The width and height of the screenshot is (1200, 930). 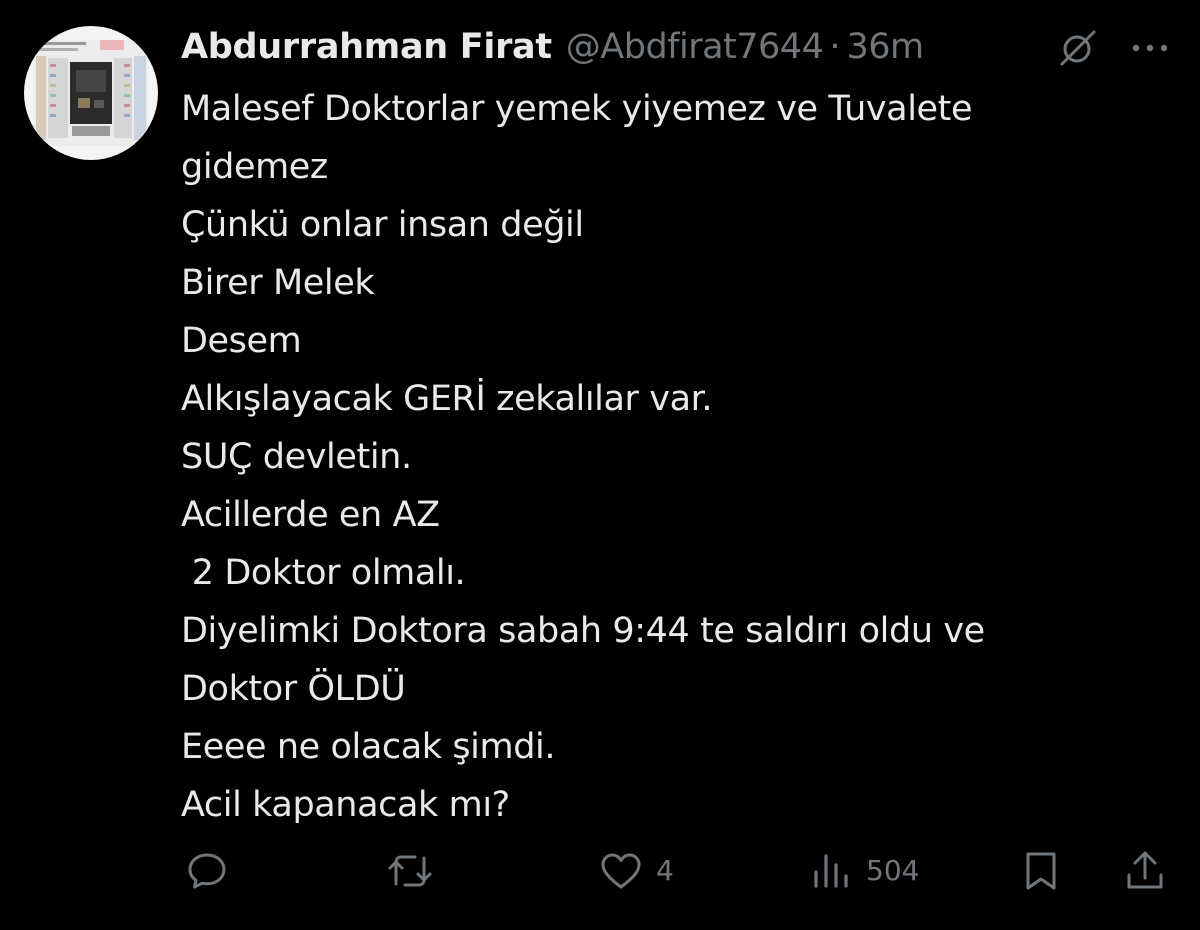 I want to click on reply-button, so click(x=207, y=871).